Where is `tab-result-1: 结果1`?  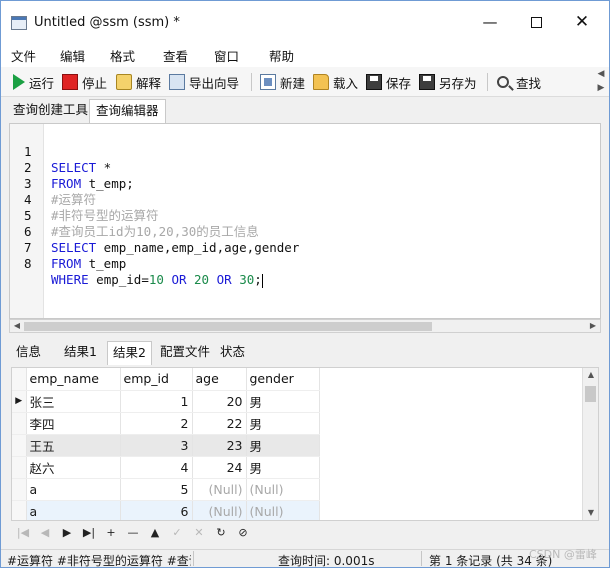
tab-result-1: 结果1 is located at coordinates (80, 353).